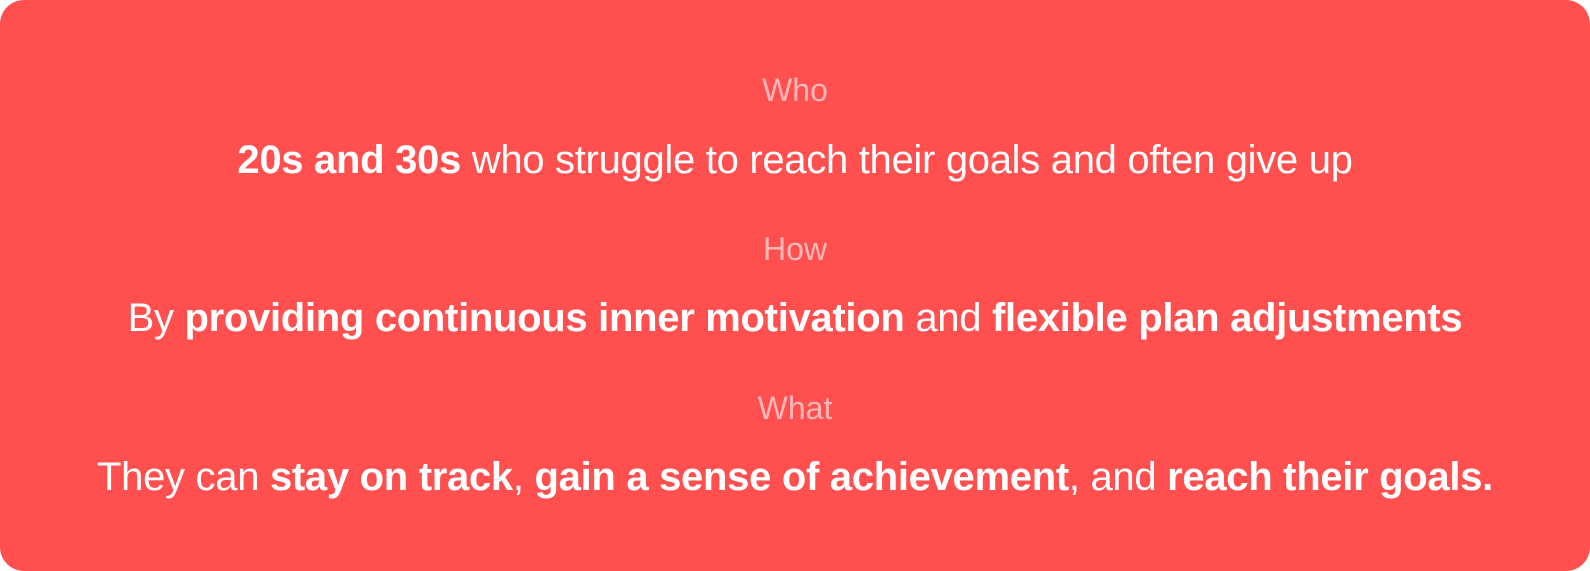 This screenshot has height=571, width=1590. I want to click on how-label: How, so click(794, 249).